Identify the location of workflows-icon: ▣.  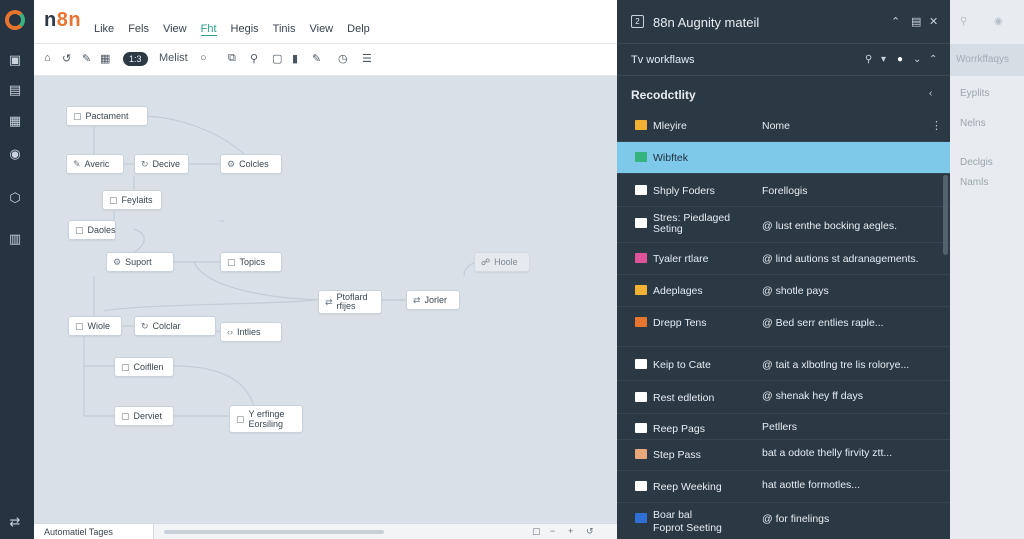
(15, 60).